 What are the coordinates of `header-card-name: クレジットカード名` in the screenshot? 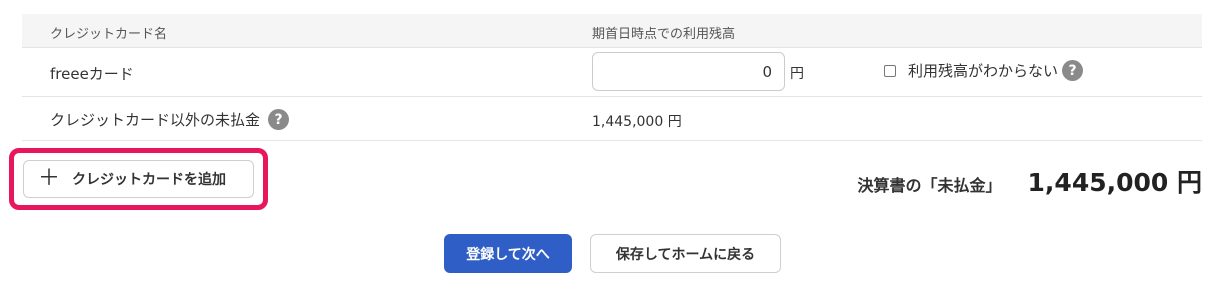 It's located at (109, 34).